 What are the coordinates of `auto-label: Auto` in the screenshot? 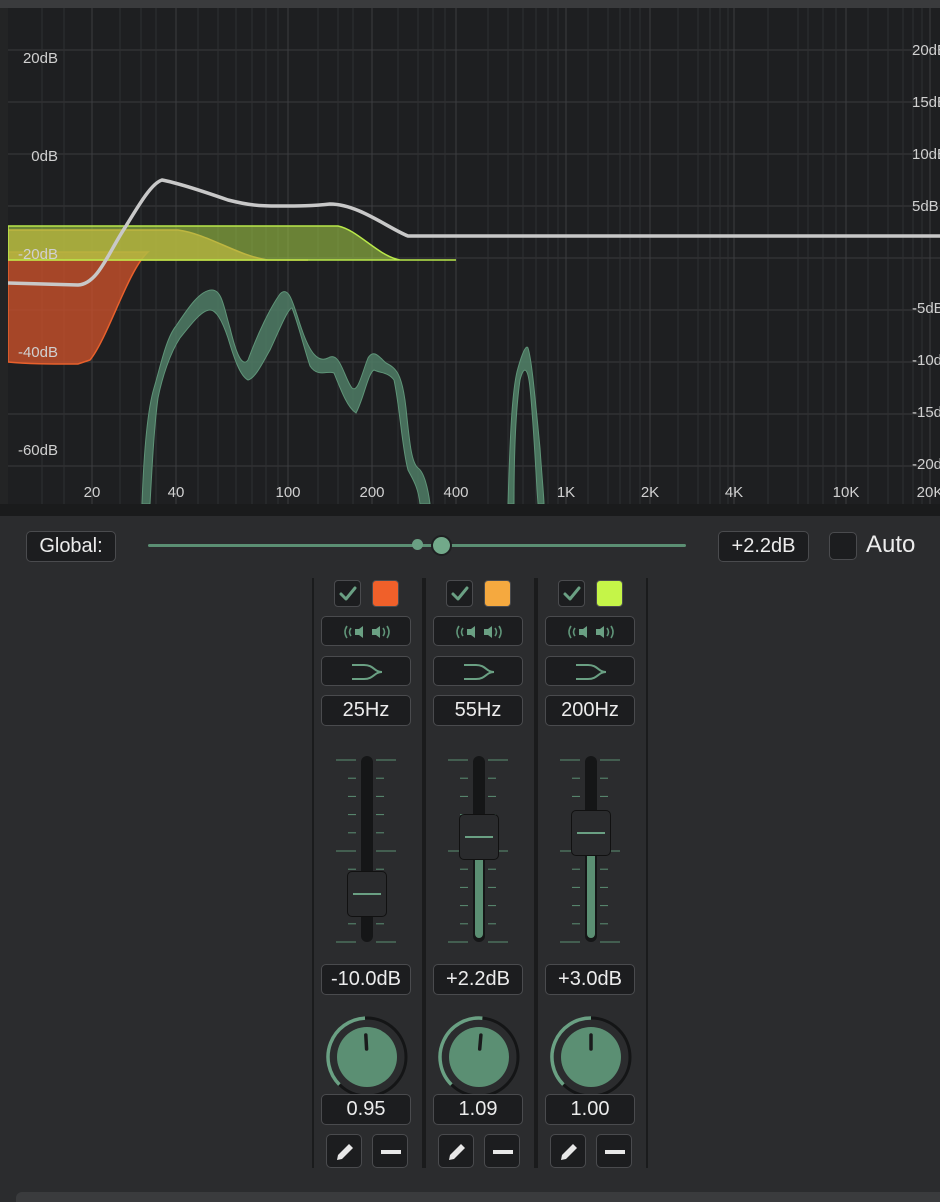 It's located at (891, 544).